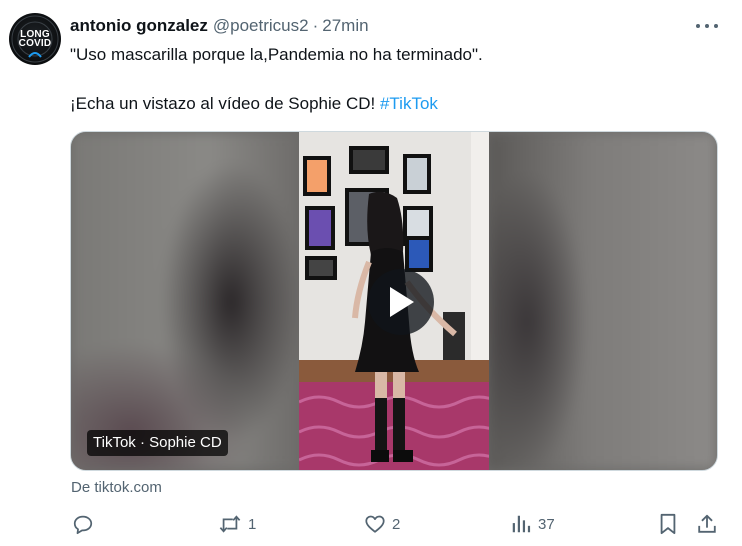  I want to click on tweet-text-body: ¡Echa un vistazo al vídeo de Sophie CD!, so click(225, 103).